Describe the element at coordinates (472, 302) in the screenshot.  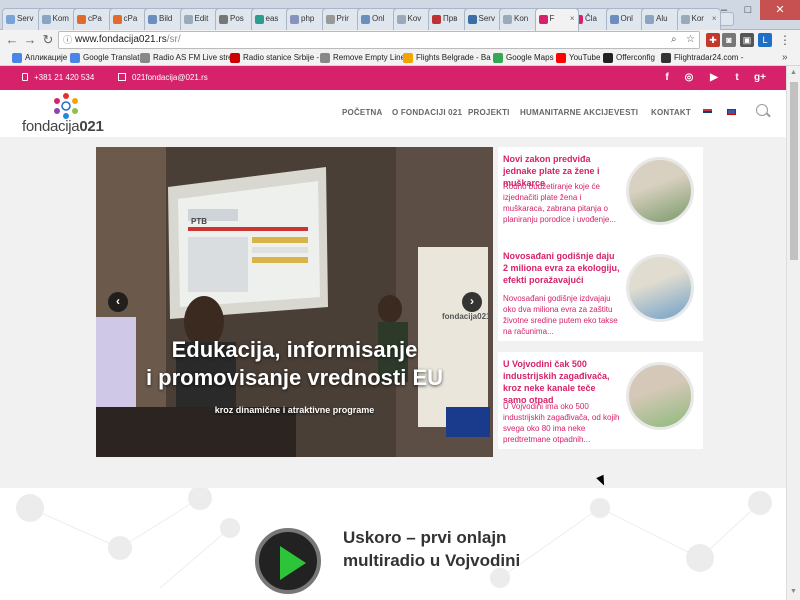
I see `slider-next-icon: ›` at that location.